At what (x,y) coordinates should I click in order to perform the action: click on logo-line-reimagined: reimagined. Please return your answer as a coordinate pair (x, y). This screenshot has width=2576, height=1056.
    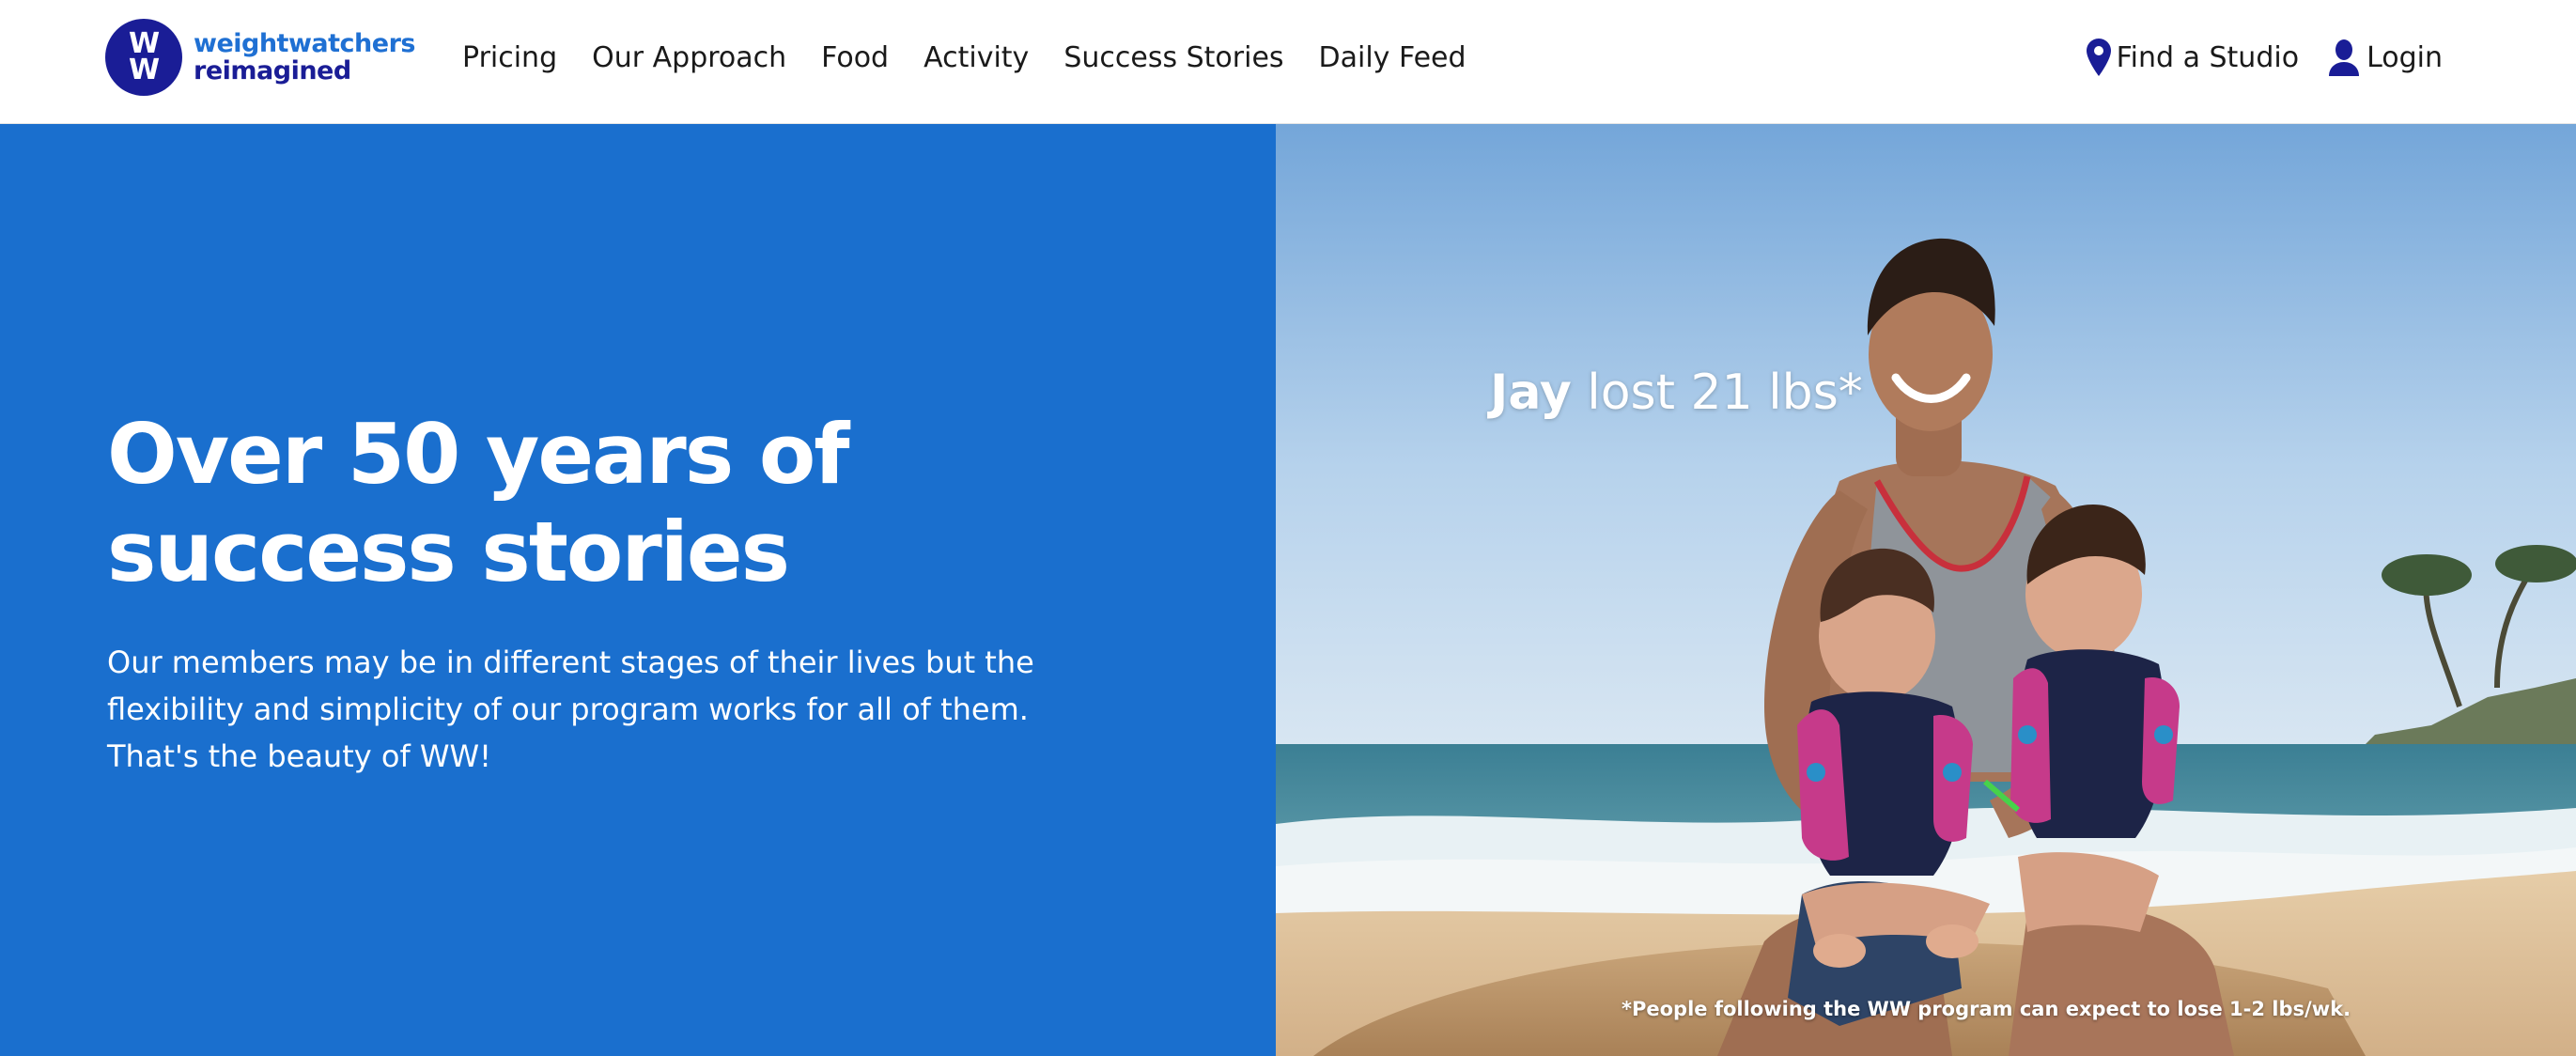
    Looking at the image, I should click on (273, 70).